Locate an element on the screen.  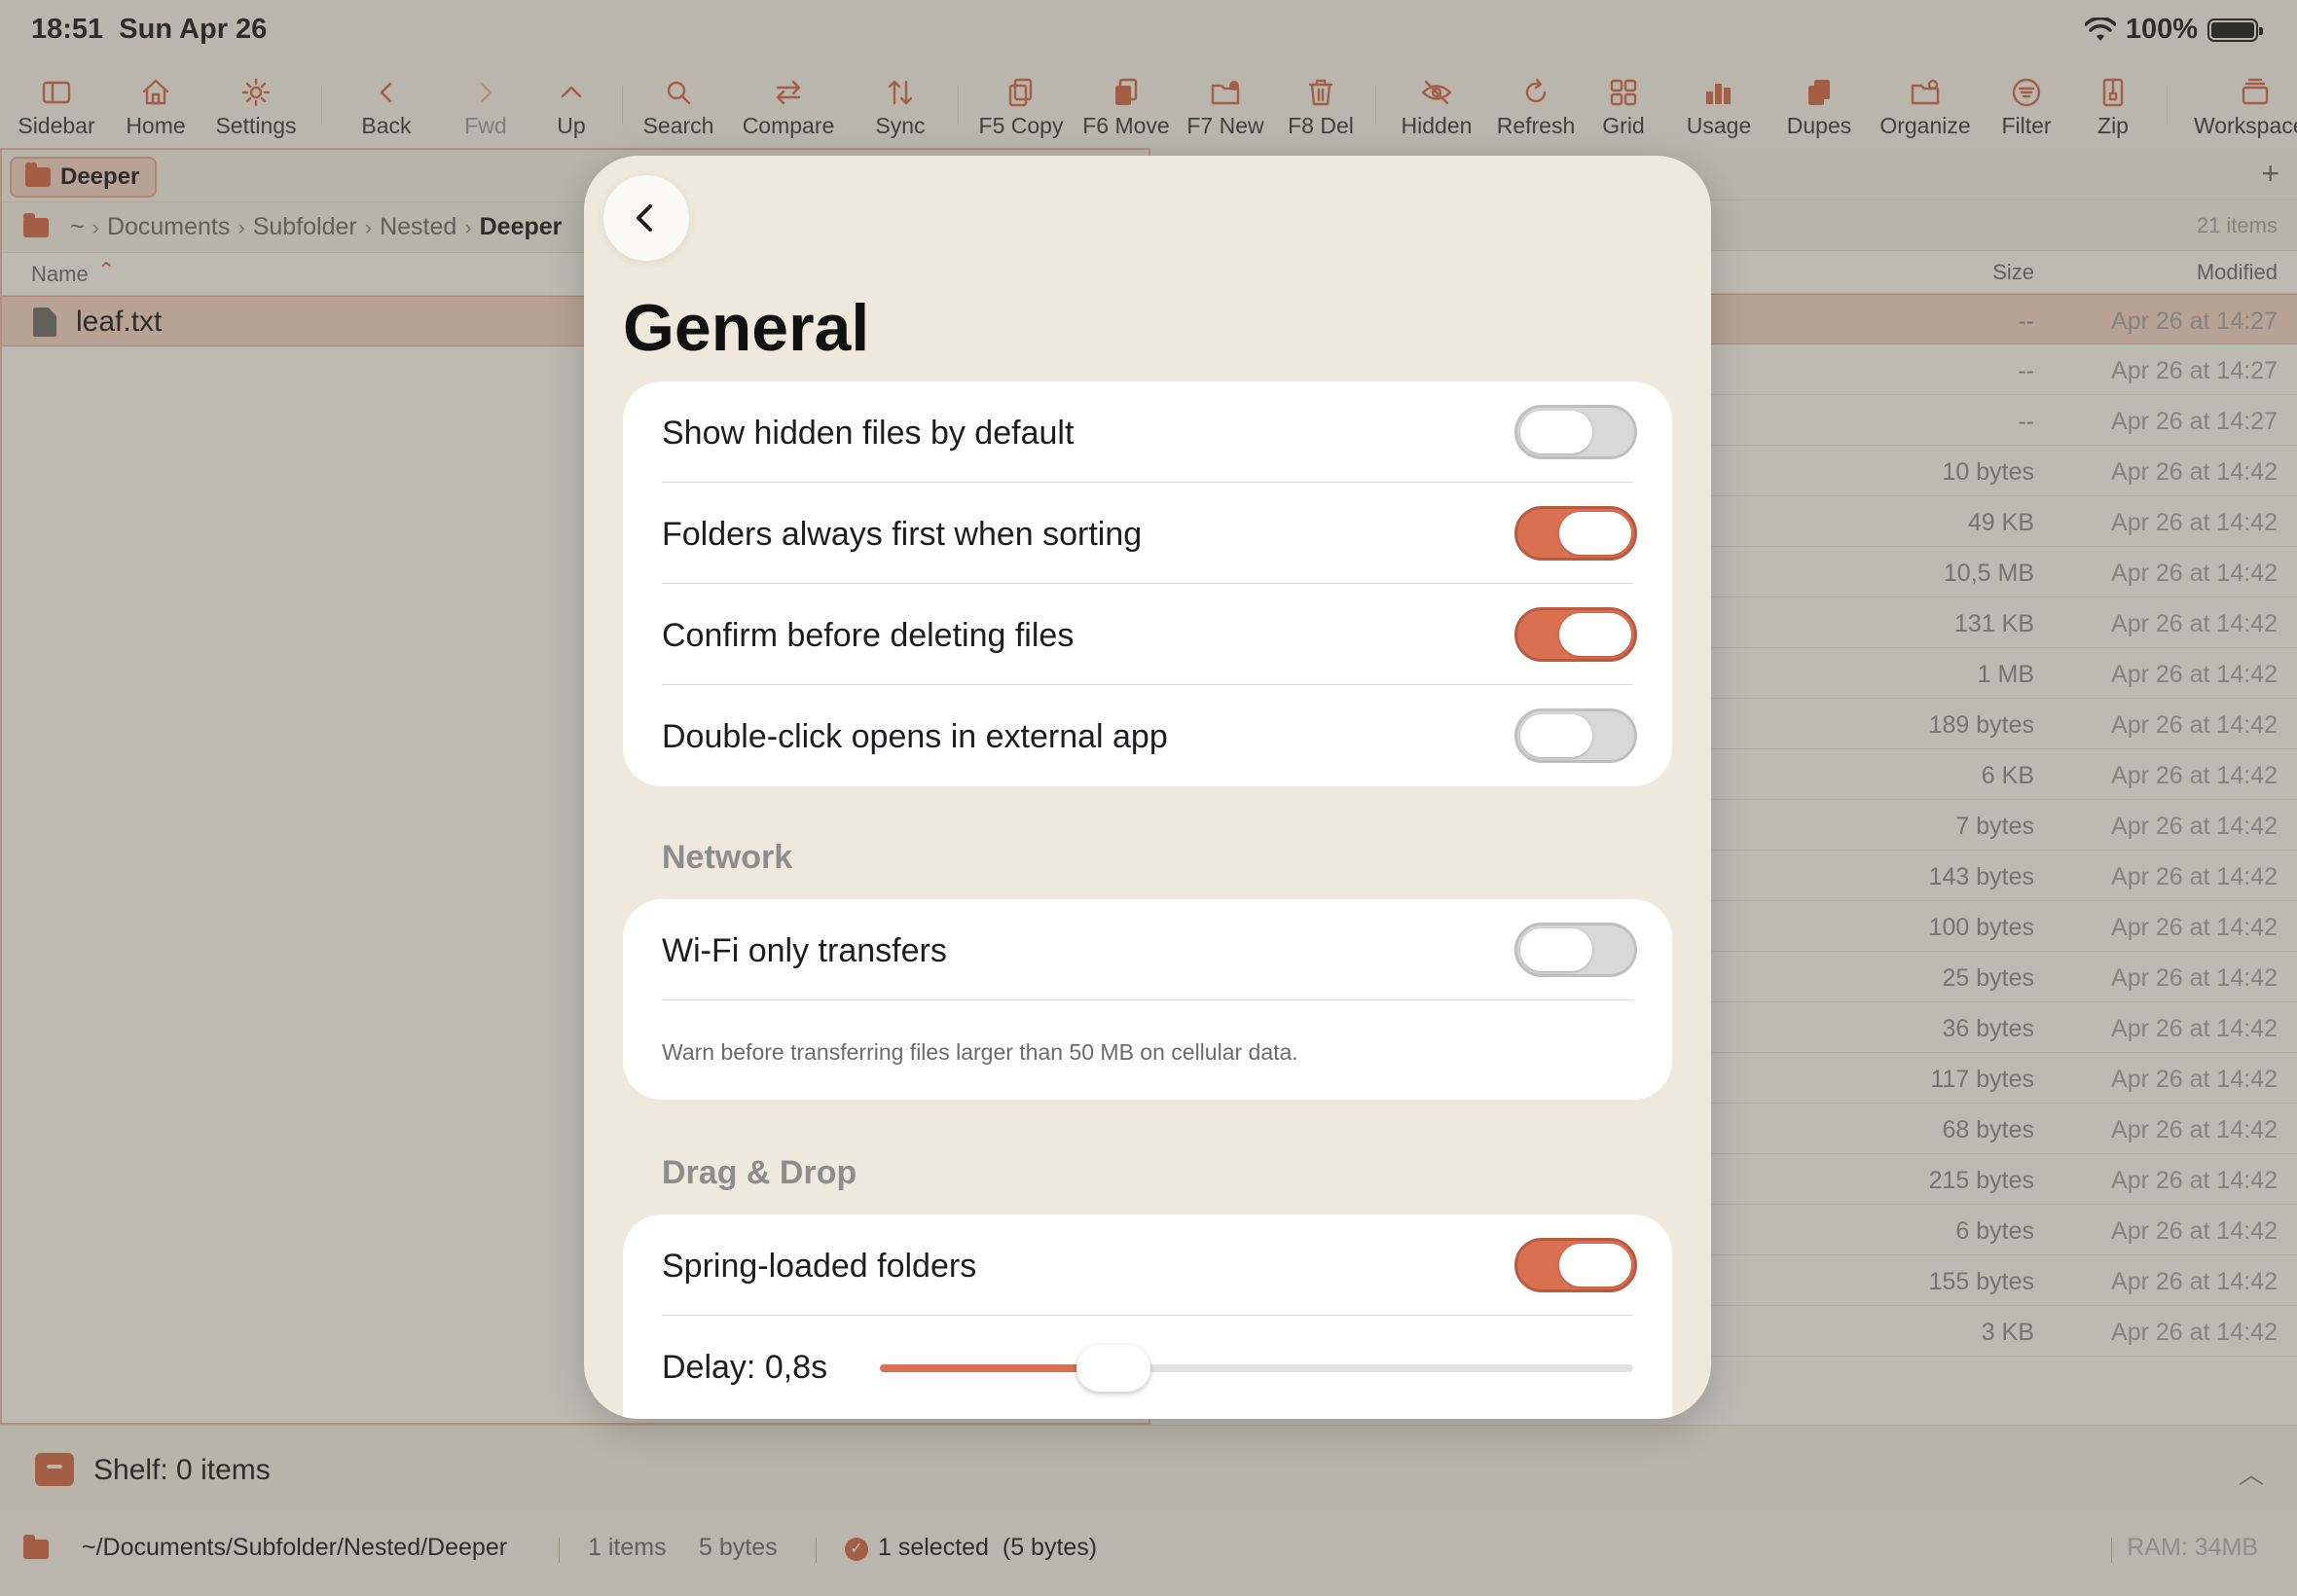
wifi-only-toggle is located at coordinates (1575, 950).